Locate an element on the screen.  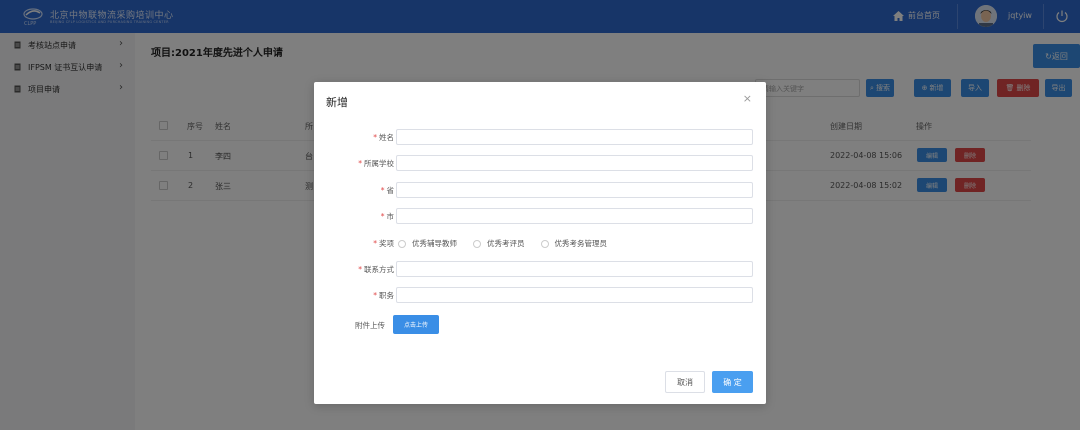
field-label: * 联系方式 is located at coordinates (376, 269).